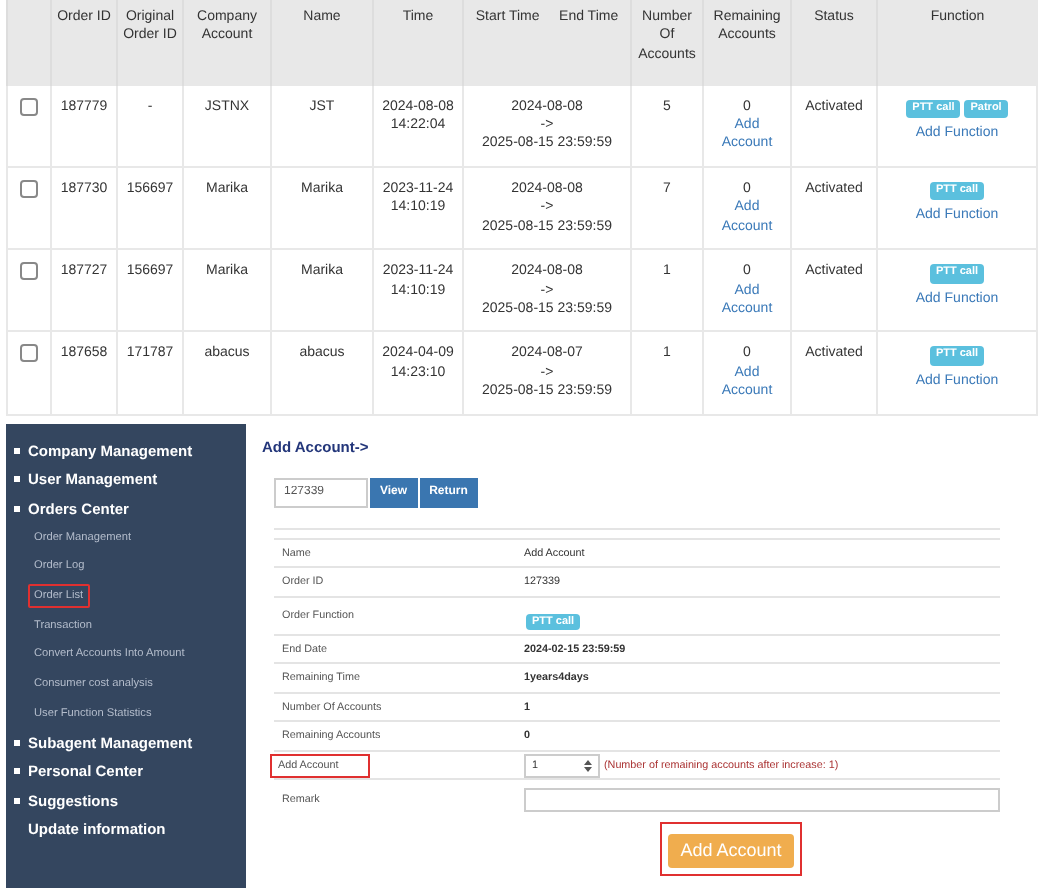 This screenshot has width=1044, height=890. Describe the element at coordinates (588, 765) in the screenshot. I see `spinner-icon` at that location.